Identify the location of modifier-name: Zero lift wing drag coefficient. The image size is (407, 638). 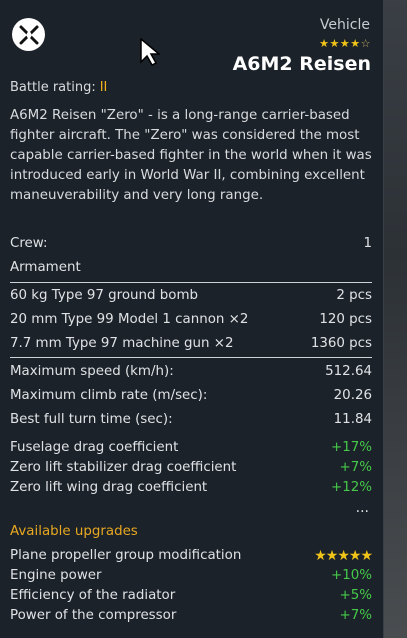
(109, 487).